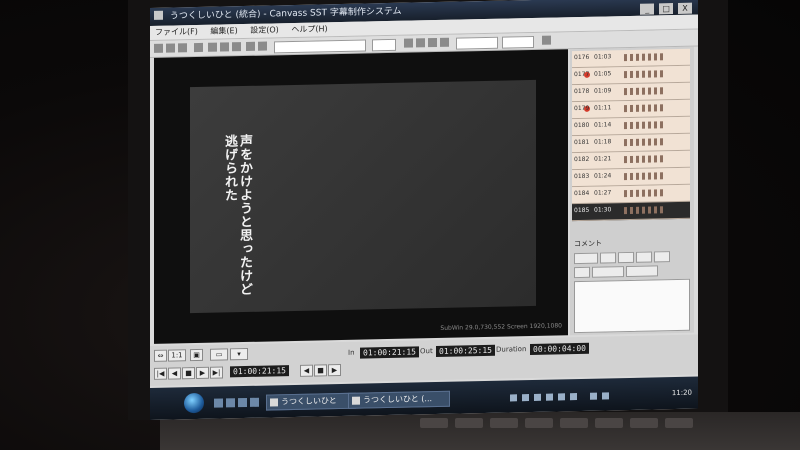  What do you see at coordinates (216, 372) in the screenshot?
I see `next-button: ▶|` at bounding box center [216, 372].